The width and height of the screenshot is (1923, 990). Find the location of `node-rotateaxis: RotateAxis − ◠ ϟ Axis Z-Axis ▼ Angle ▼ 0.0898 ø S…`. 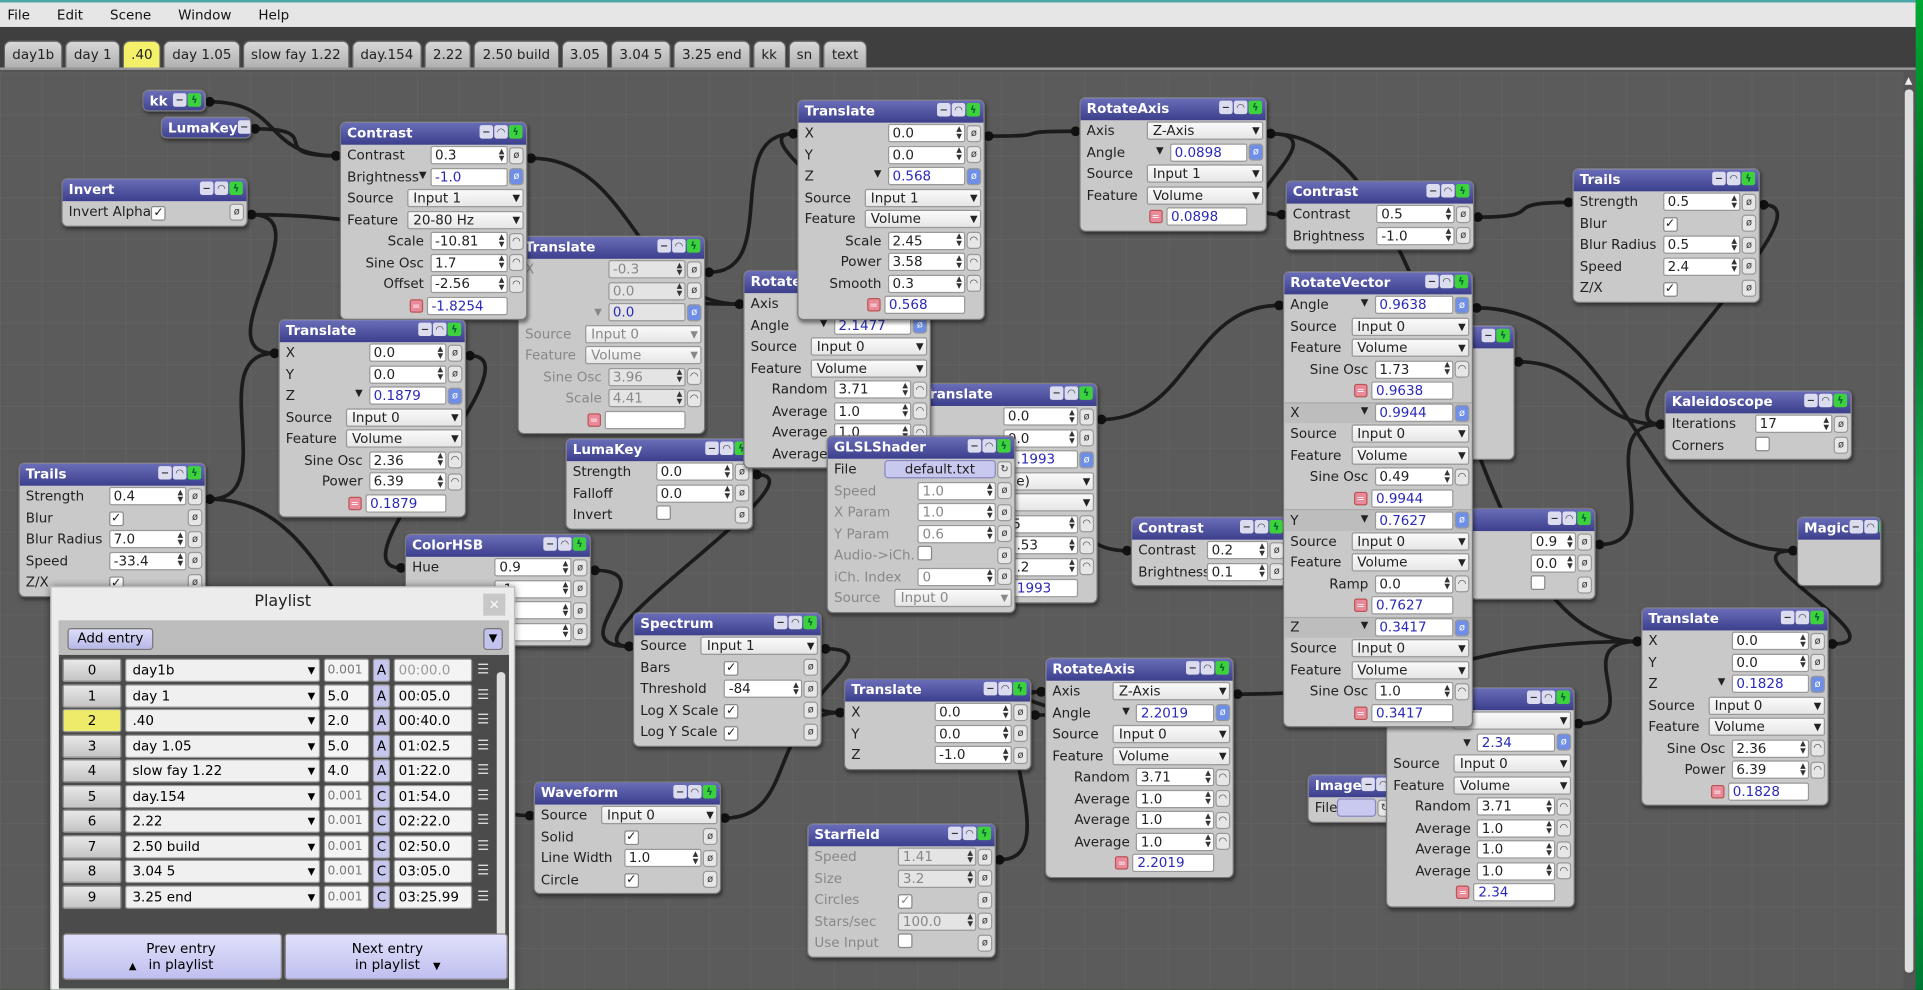

node-rotateaxis: RotateAxis − ◠ ϟ Axis Z-Axis ▼ Angle ▼ 0.0898 ø S… is located at coordinates (1173, 164).